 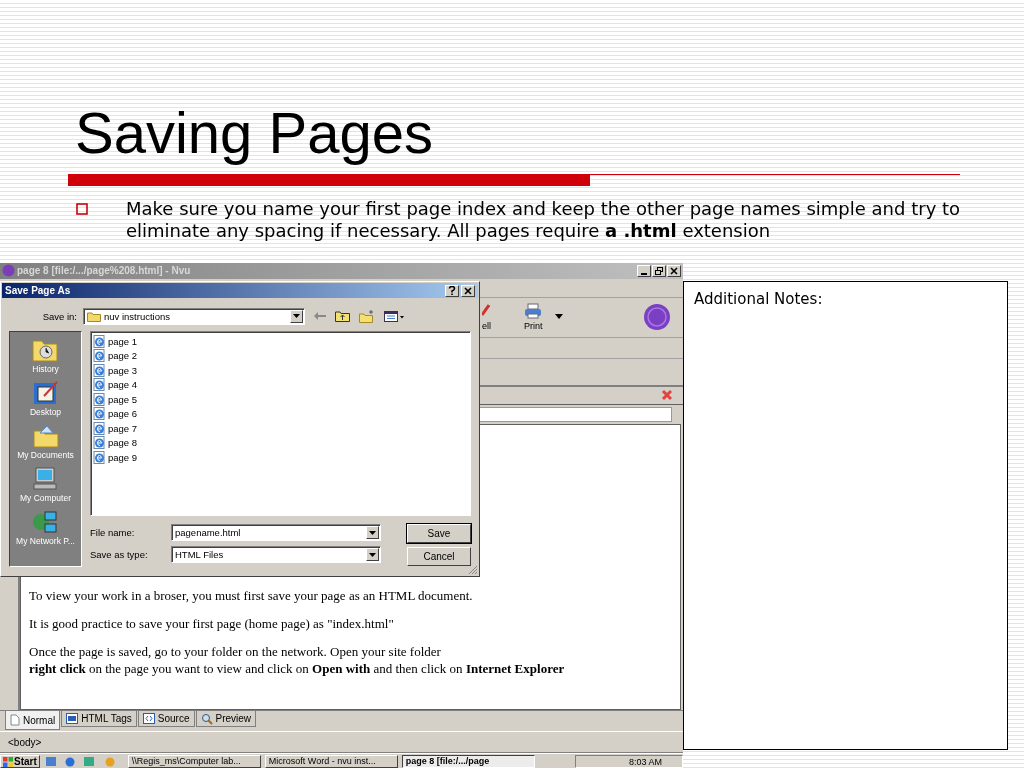 What do you see at coordinates (473, 570) in the screenshot?
I see `resize-grip-icon` at bounding box center [473, 570].